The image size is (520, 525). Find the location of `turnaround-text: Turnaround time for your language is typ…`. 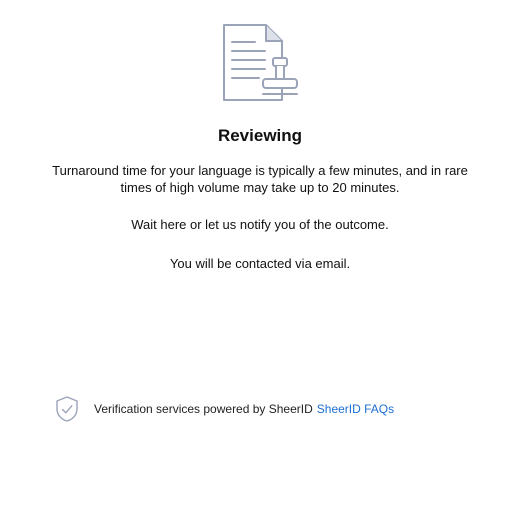

turnaround-text: Turnaround time for your language is typ… is located at coordinates (260, 179).